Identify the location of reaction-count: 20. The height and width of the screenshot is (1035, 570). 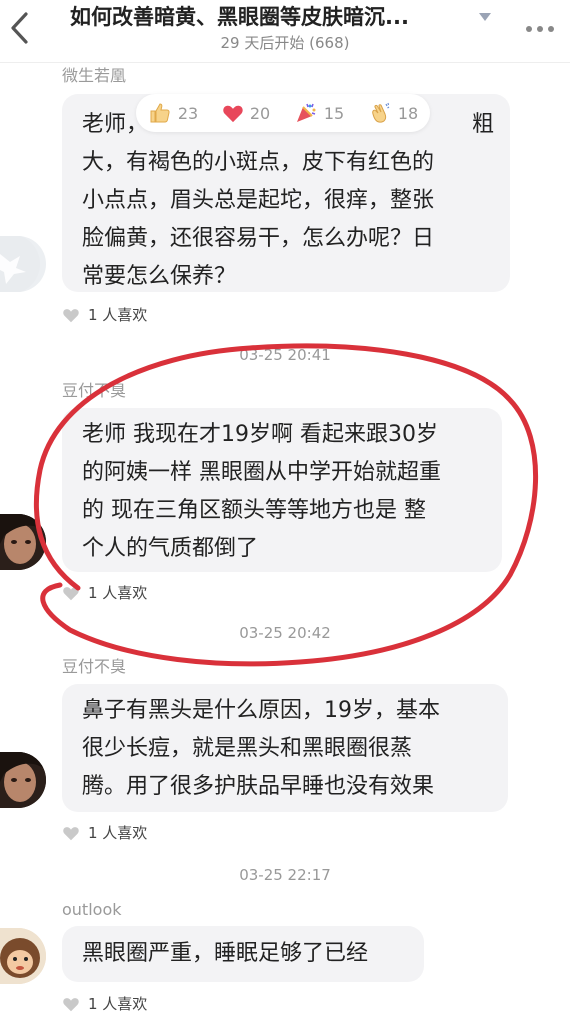
(260, 113).